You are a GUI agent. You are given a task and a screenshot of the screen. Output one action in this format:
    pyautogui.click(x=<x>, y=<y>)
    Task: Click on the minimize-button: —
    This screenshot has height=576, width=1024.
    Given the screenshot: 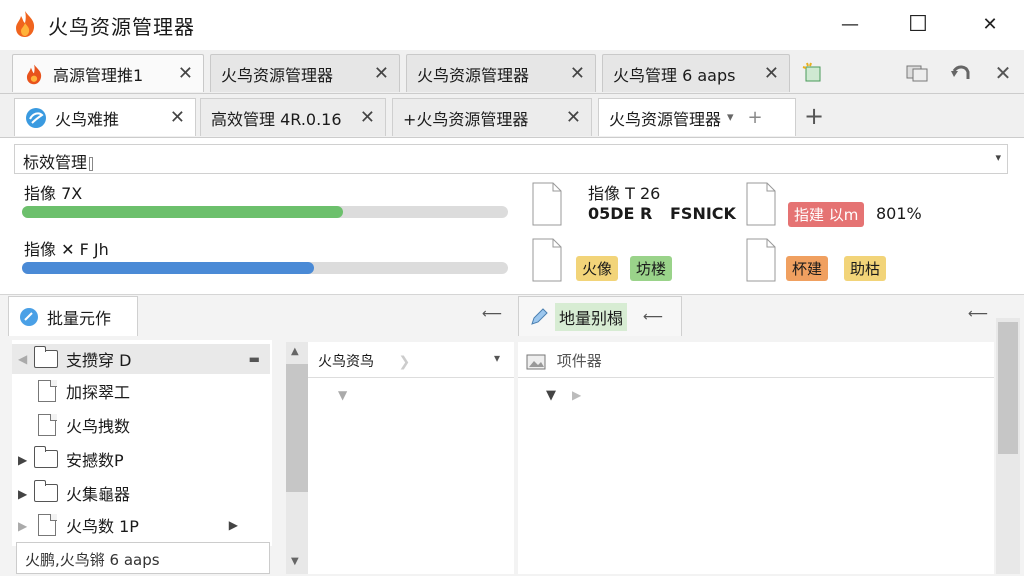 What is the action you would take?
    pyautogui.click(x=850, y=24)
    